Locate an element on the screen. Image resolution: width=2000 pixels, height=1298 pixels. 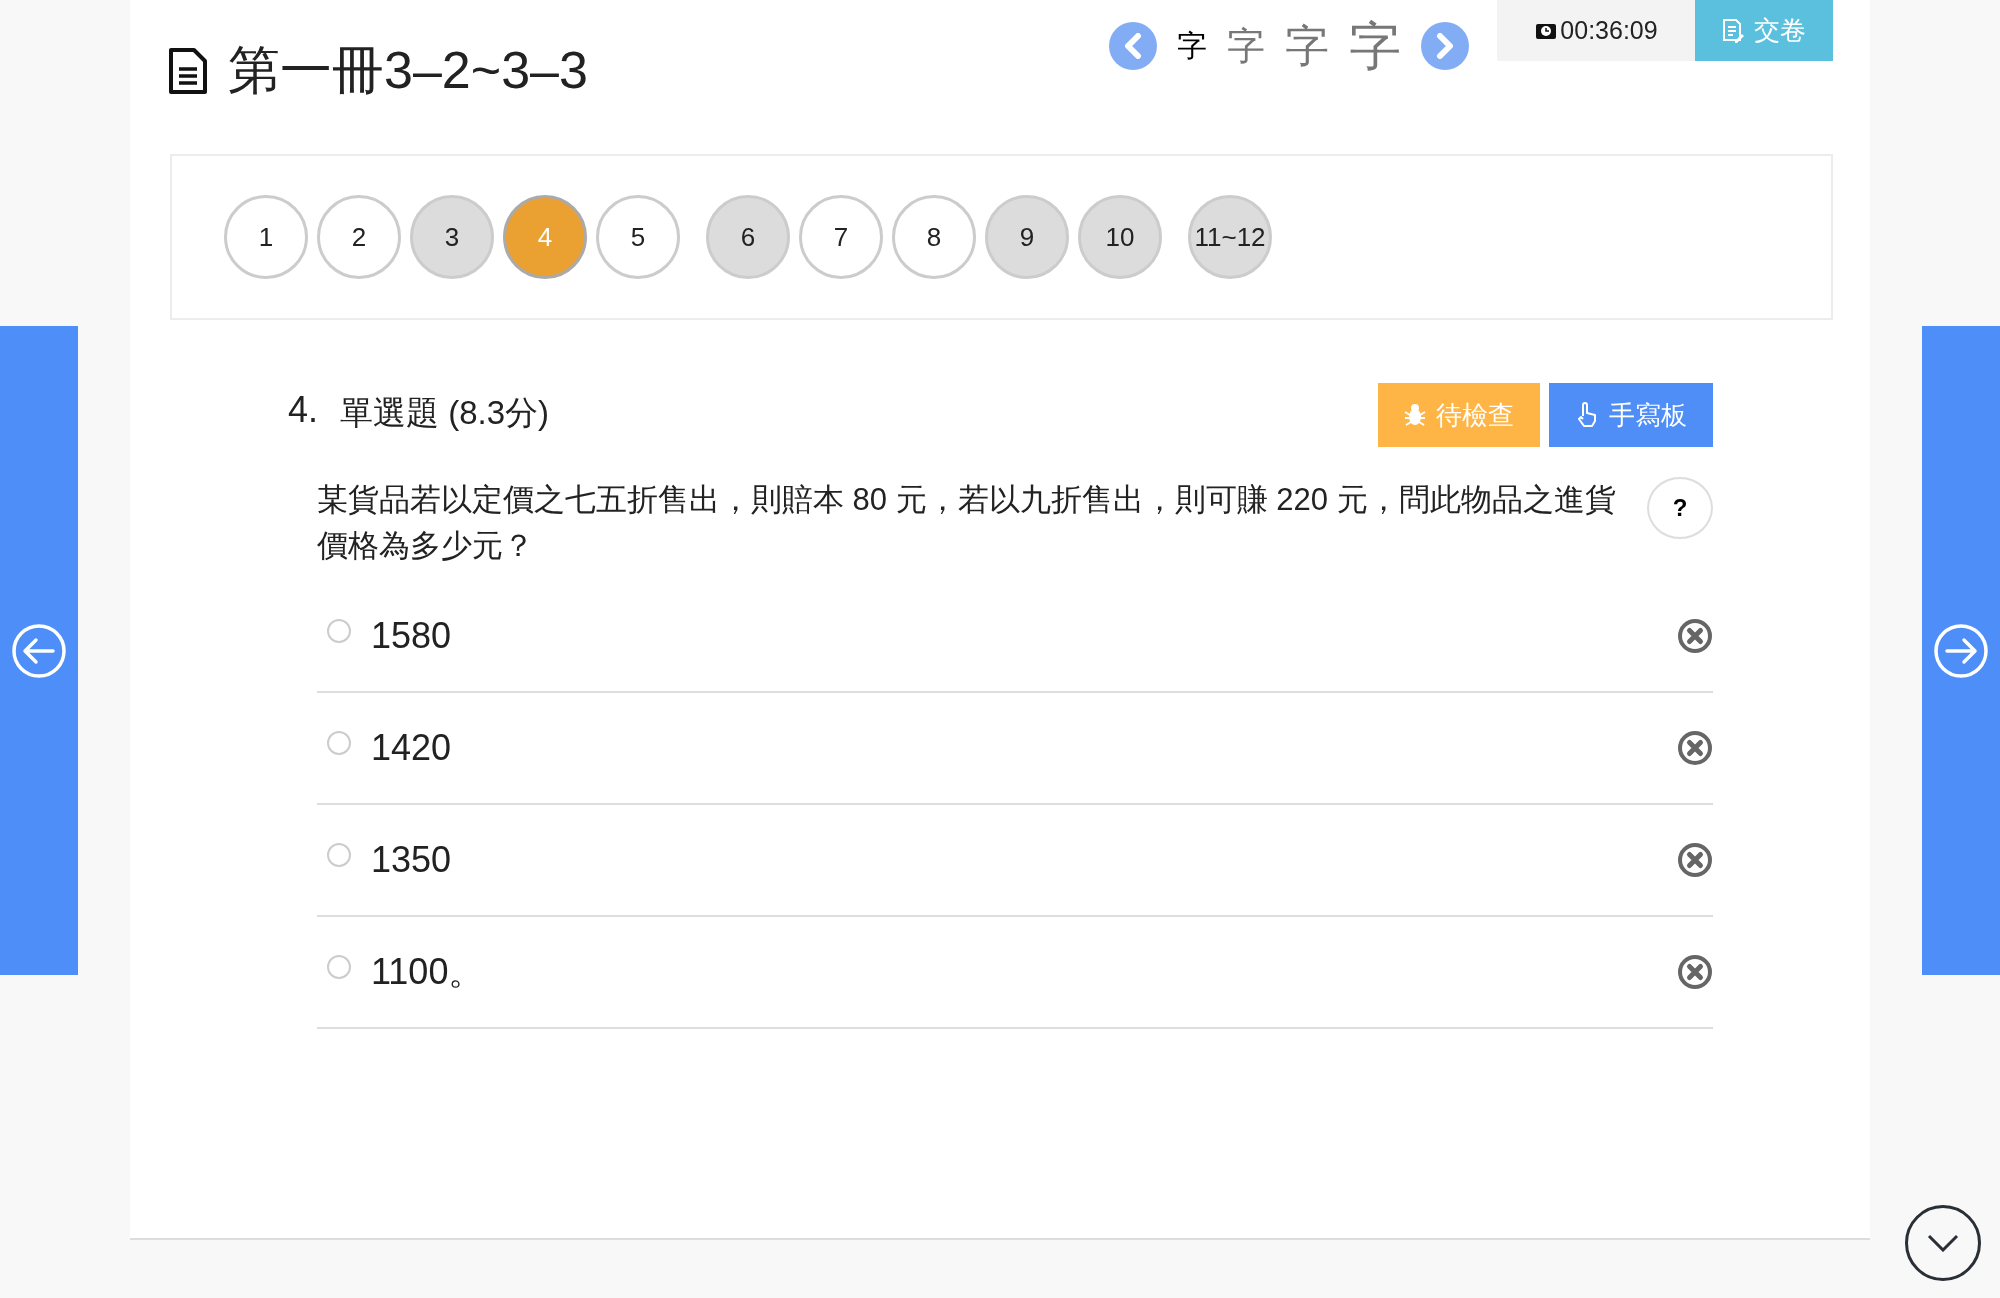
option-text: 1100。 is located at coordinates (428, 971).